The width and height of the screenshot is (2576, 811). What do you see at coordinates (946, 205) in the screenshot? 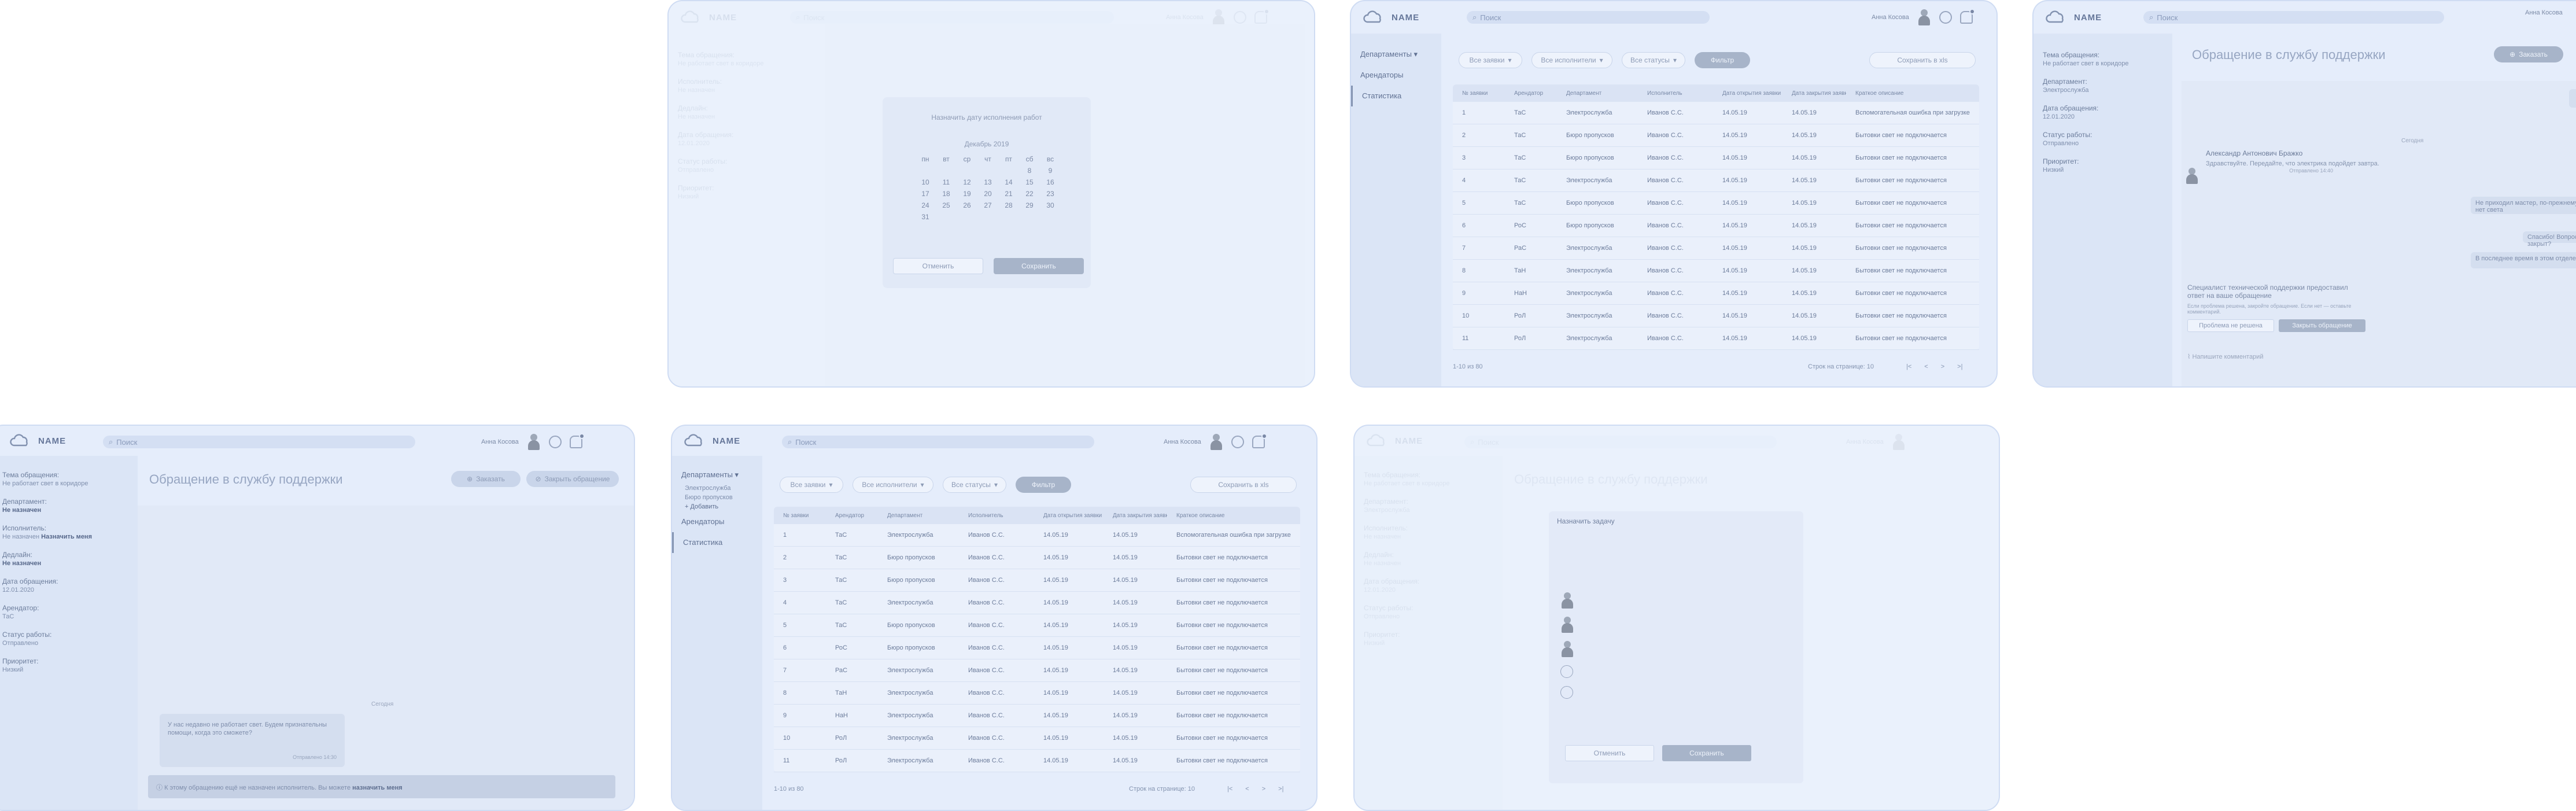
I see `calendar-day: 25` at bounding box center [946, 205].